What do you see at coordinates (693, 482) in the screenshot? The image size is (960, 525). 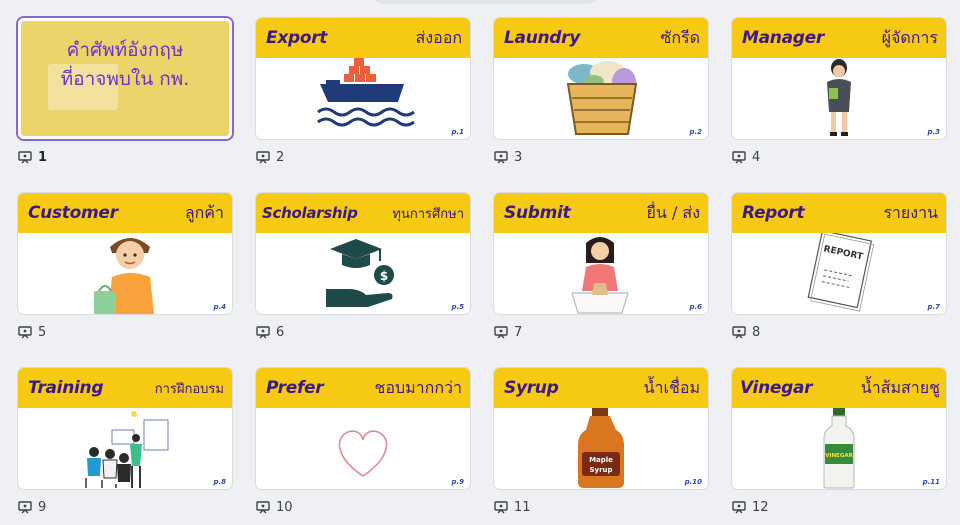 I see `page-number: p.10` at bounding box center [693, 482].